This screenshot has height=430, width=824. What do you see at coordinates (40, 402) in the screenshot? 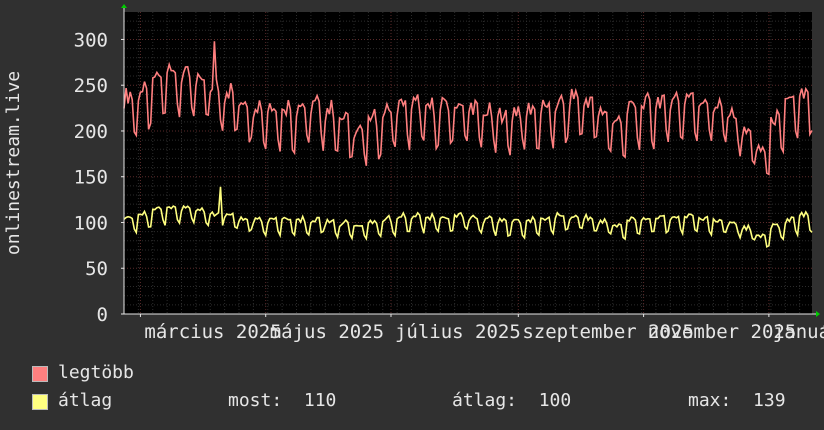
I see `legend-swatch-avg` at bounding box center [40, 402].